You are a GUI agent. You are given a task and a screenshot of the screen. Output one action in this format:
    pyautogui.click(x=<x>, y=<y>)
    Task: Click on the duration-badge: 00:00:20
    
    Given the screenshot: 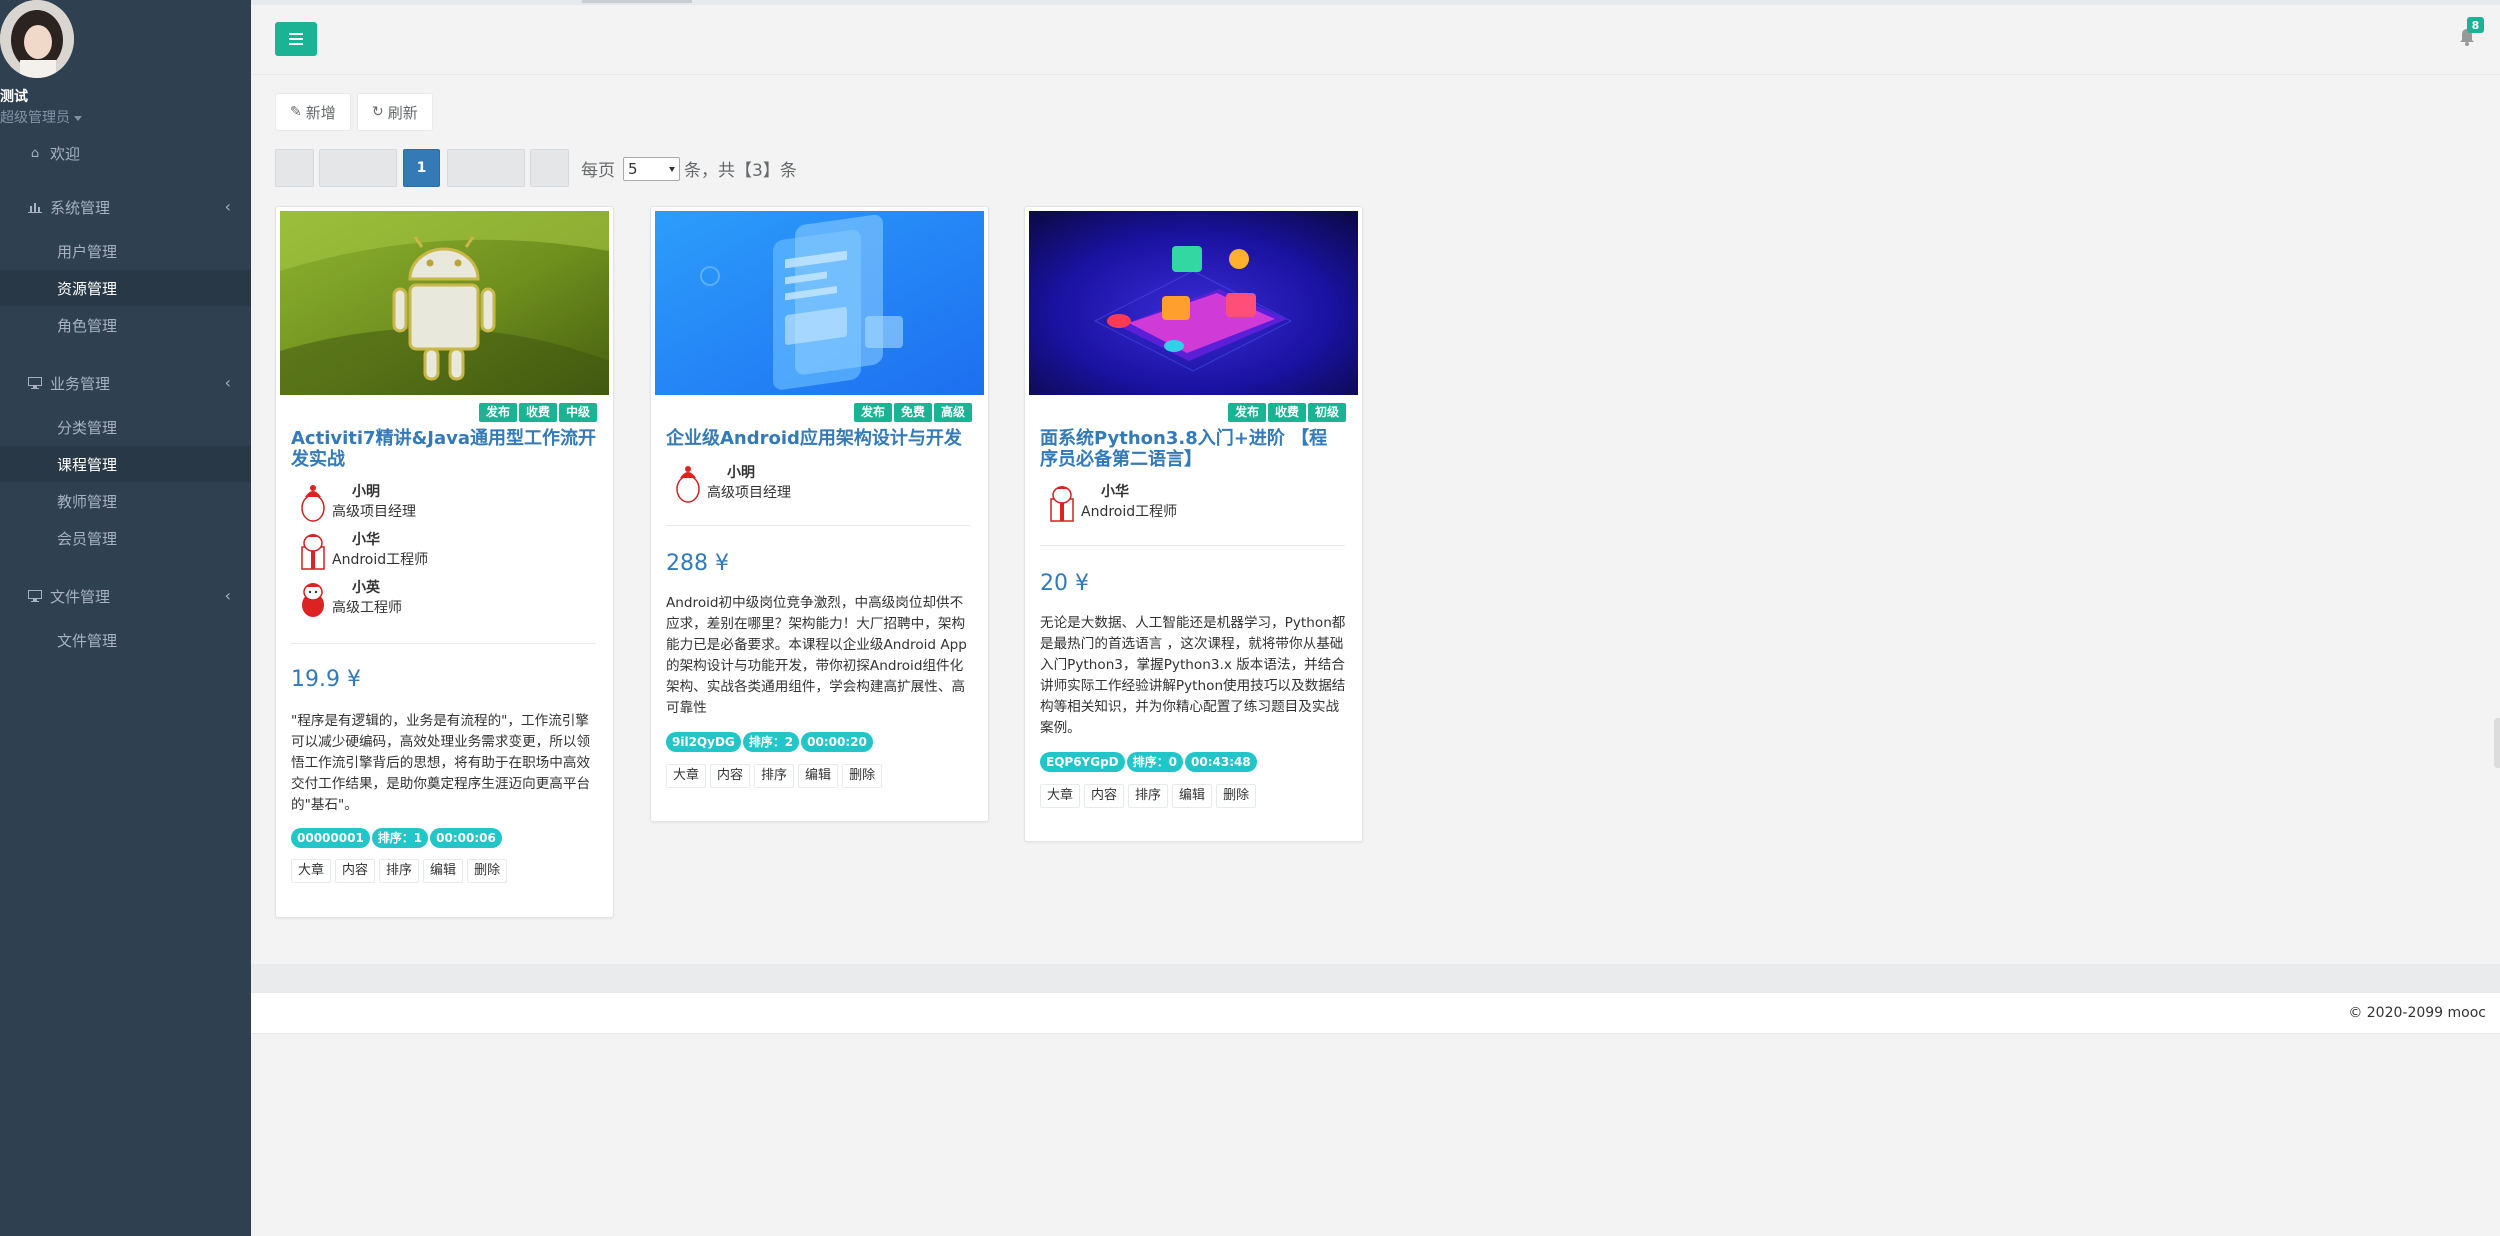 What is the action you would take?
    pyautogui.click(x=837, y=742)
    